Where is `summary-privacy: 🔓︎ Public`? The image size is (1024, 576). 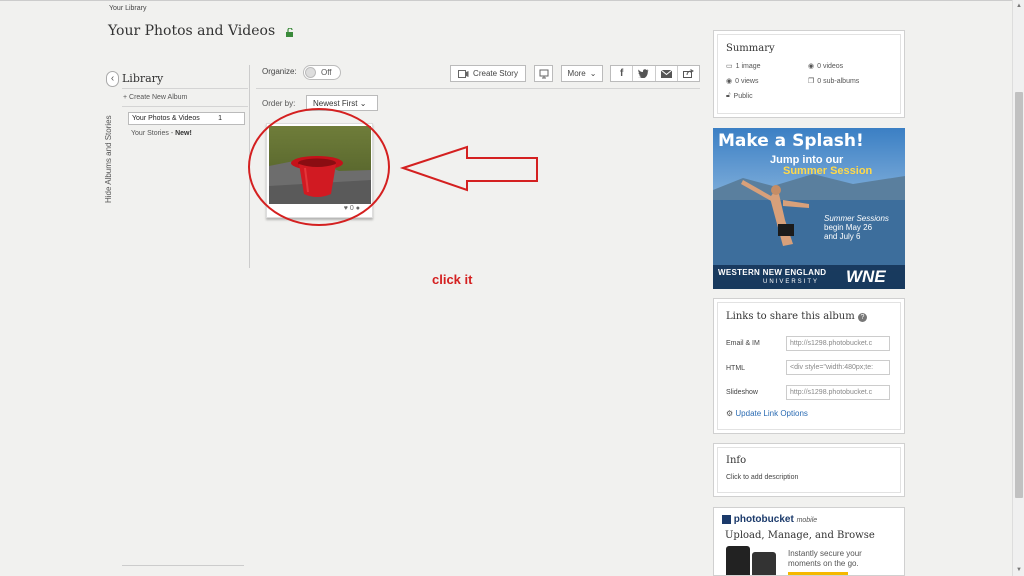
summary-privacy: 🔓︎ Public is located at coordinates (739, 96).